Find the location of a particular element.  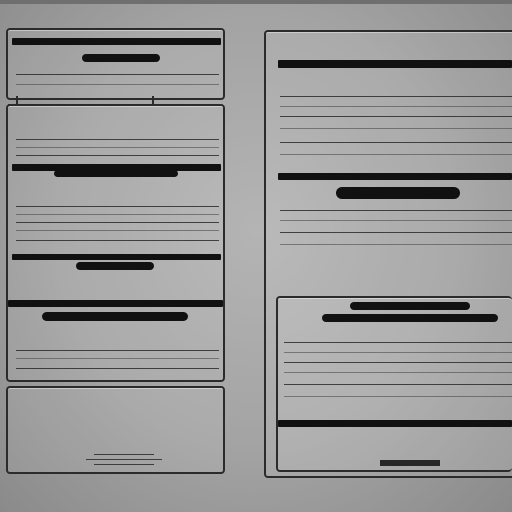

right-section-title-capsule is located at coordinates (398, 193).